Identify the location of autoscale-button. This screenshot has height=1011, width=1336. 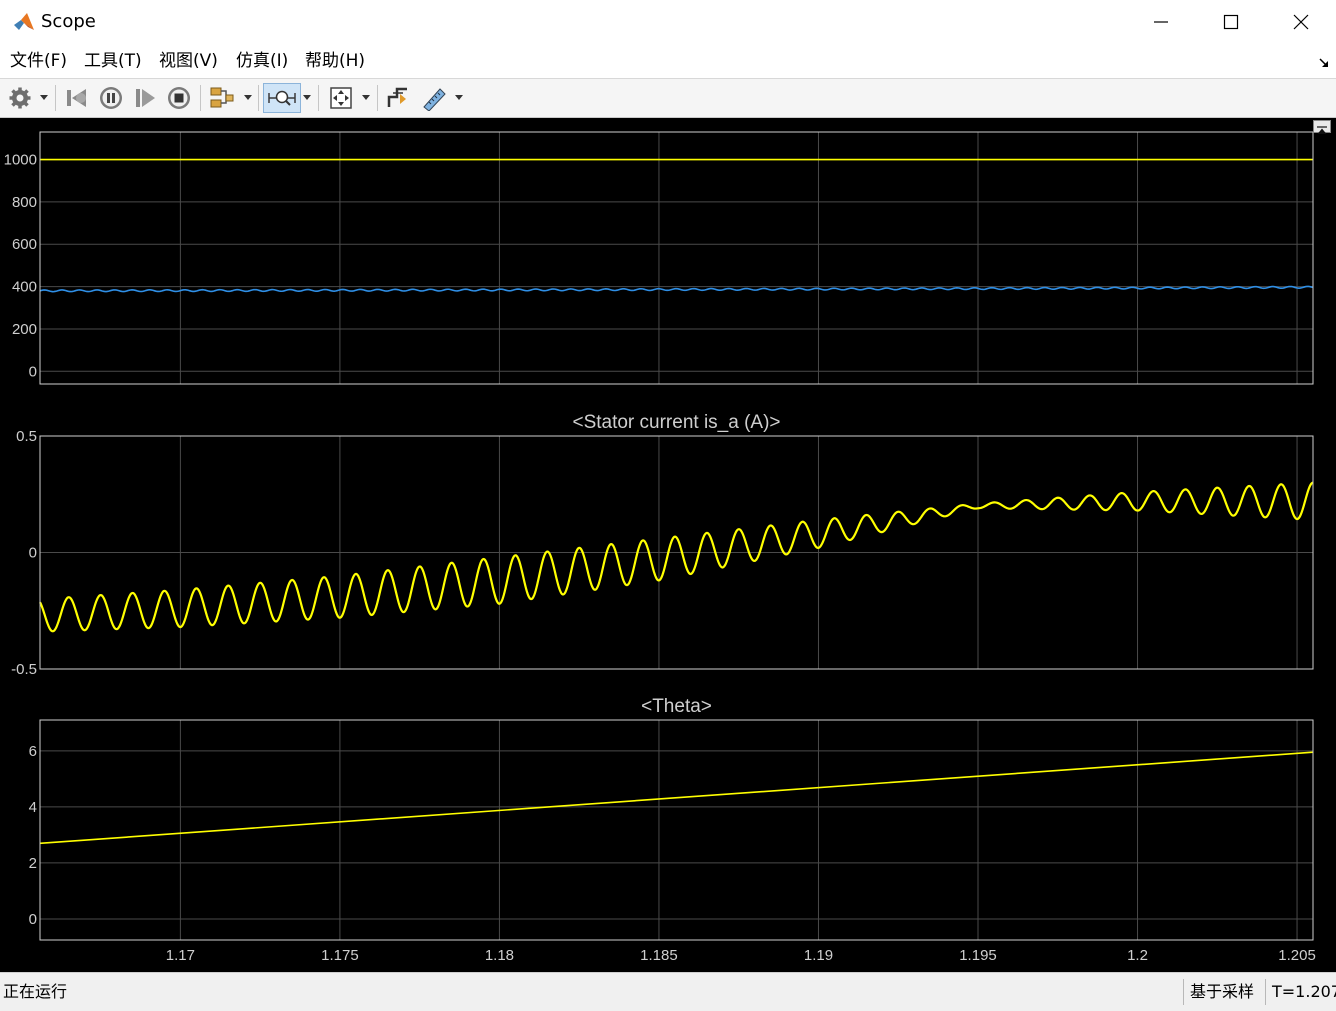
(341, 98).